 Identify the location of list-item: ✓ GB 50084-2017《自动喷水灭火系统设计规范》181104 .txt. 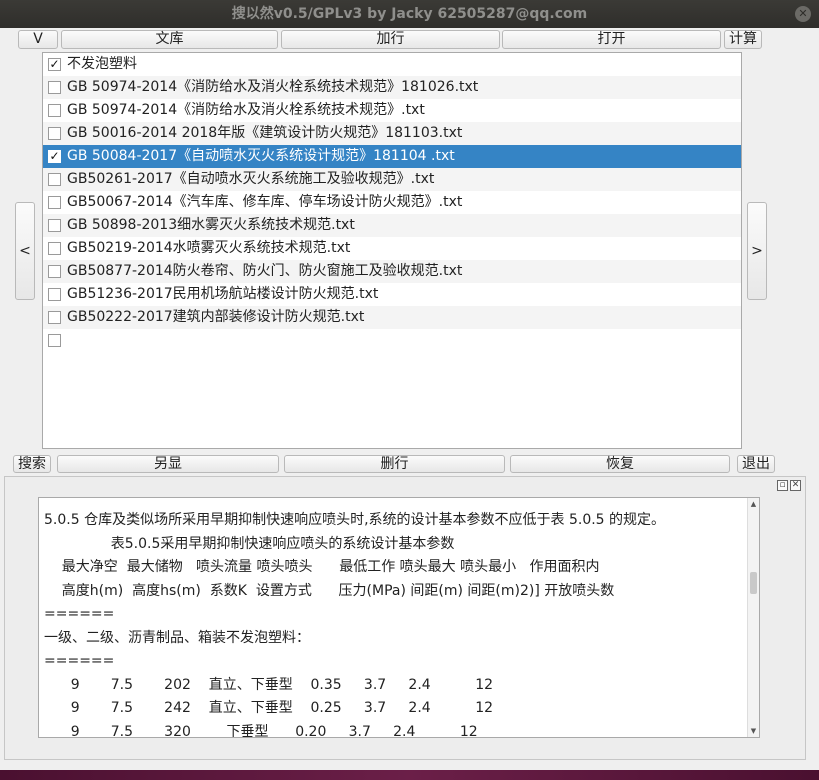
(392, 156).